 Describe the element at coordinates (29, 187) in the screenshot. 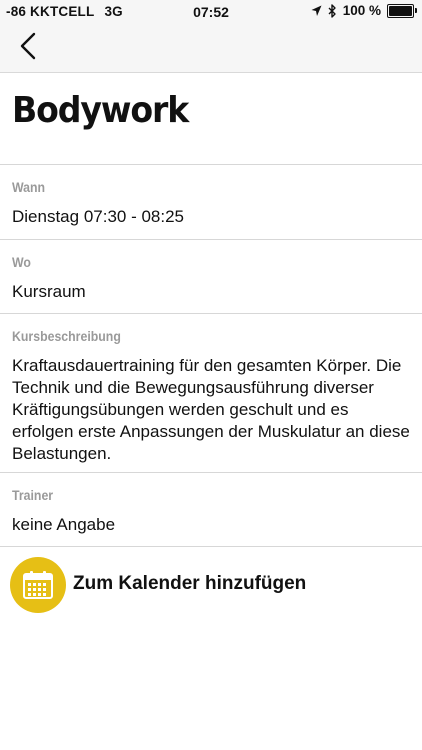

I see `when-label: Wann` at that location.